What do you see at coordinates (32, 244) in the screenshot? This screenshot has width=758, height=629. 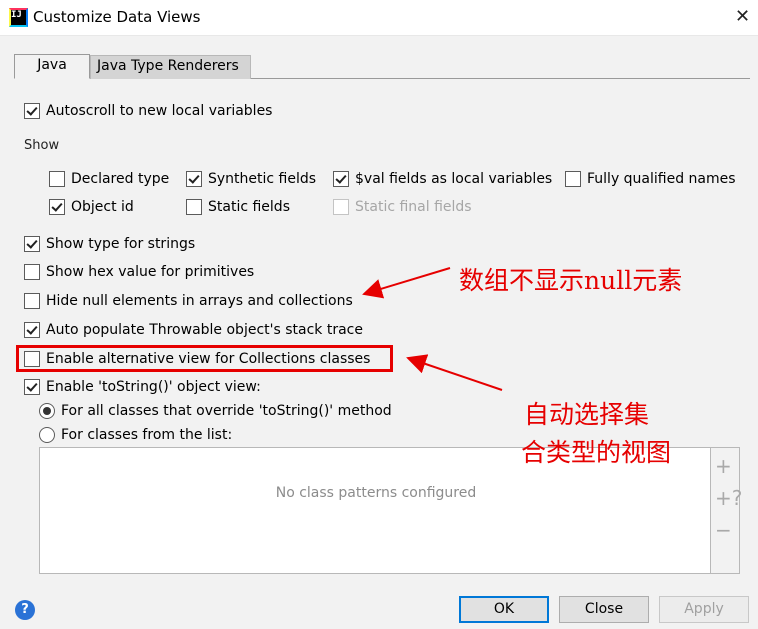 I see `show-type-for-strings-checkbox` at bounding box center [32, 244].